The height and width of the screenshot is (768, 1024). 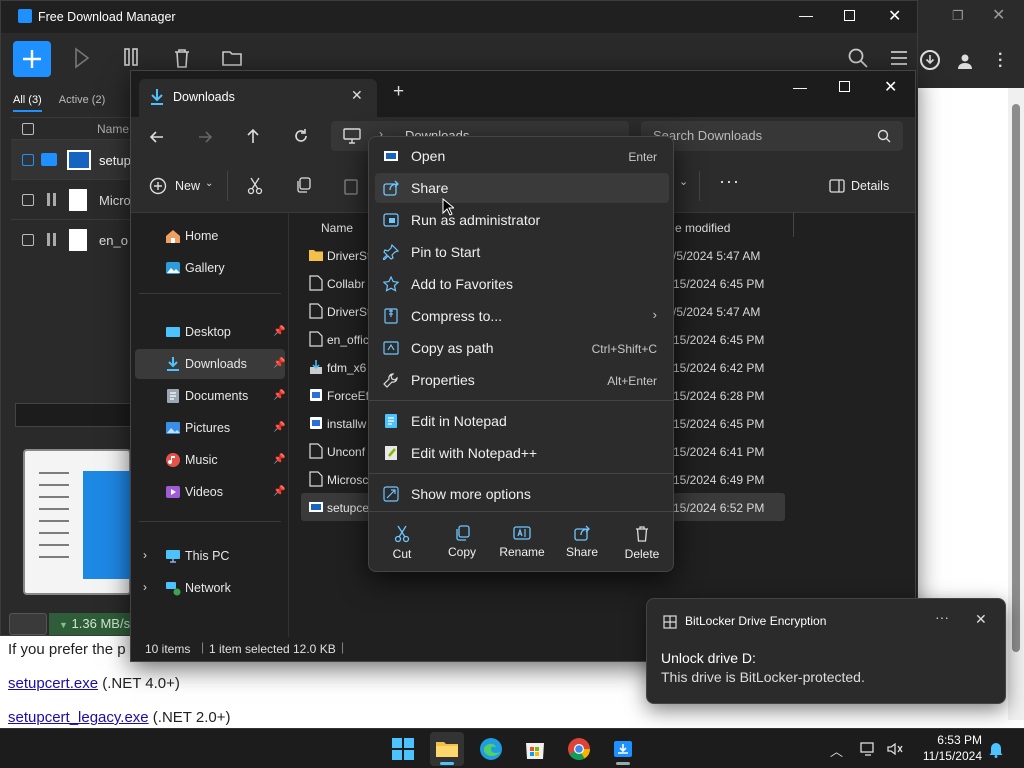 What do you see at coordinates (134, 58) in the screenshot?
I see `fdm-pause-icon` at bounding box center [134, 58].